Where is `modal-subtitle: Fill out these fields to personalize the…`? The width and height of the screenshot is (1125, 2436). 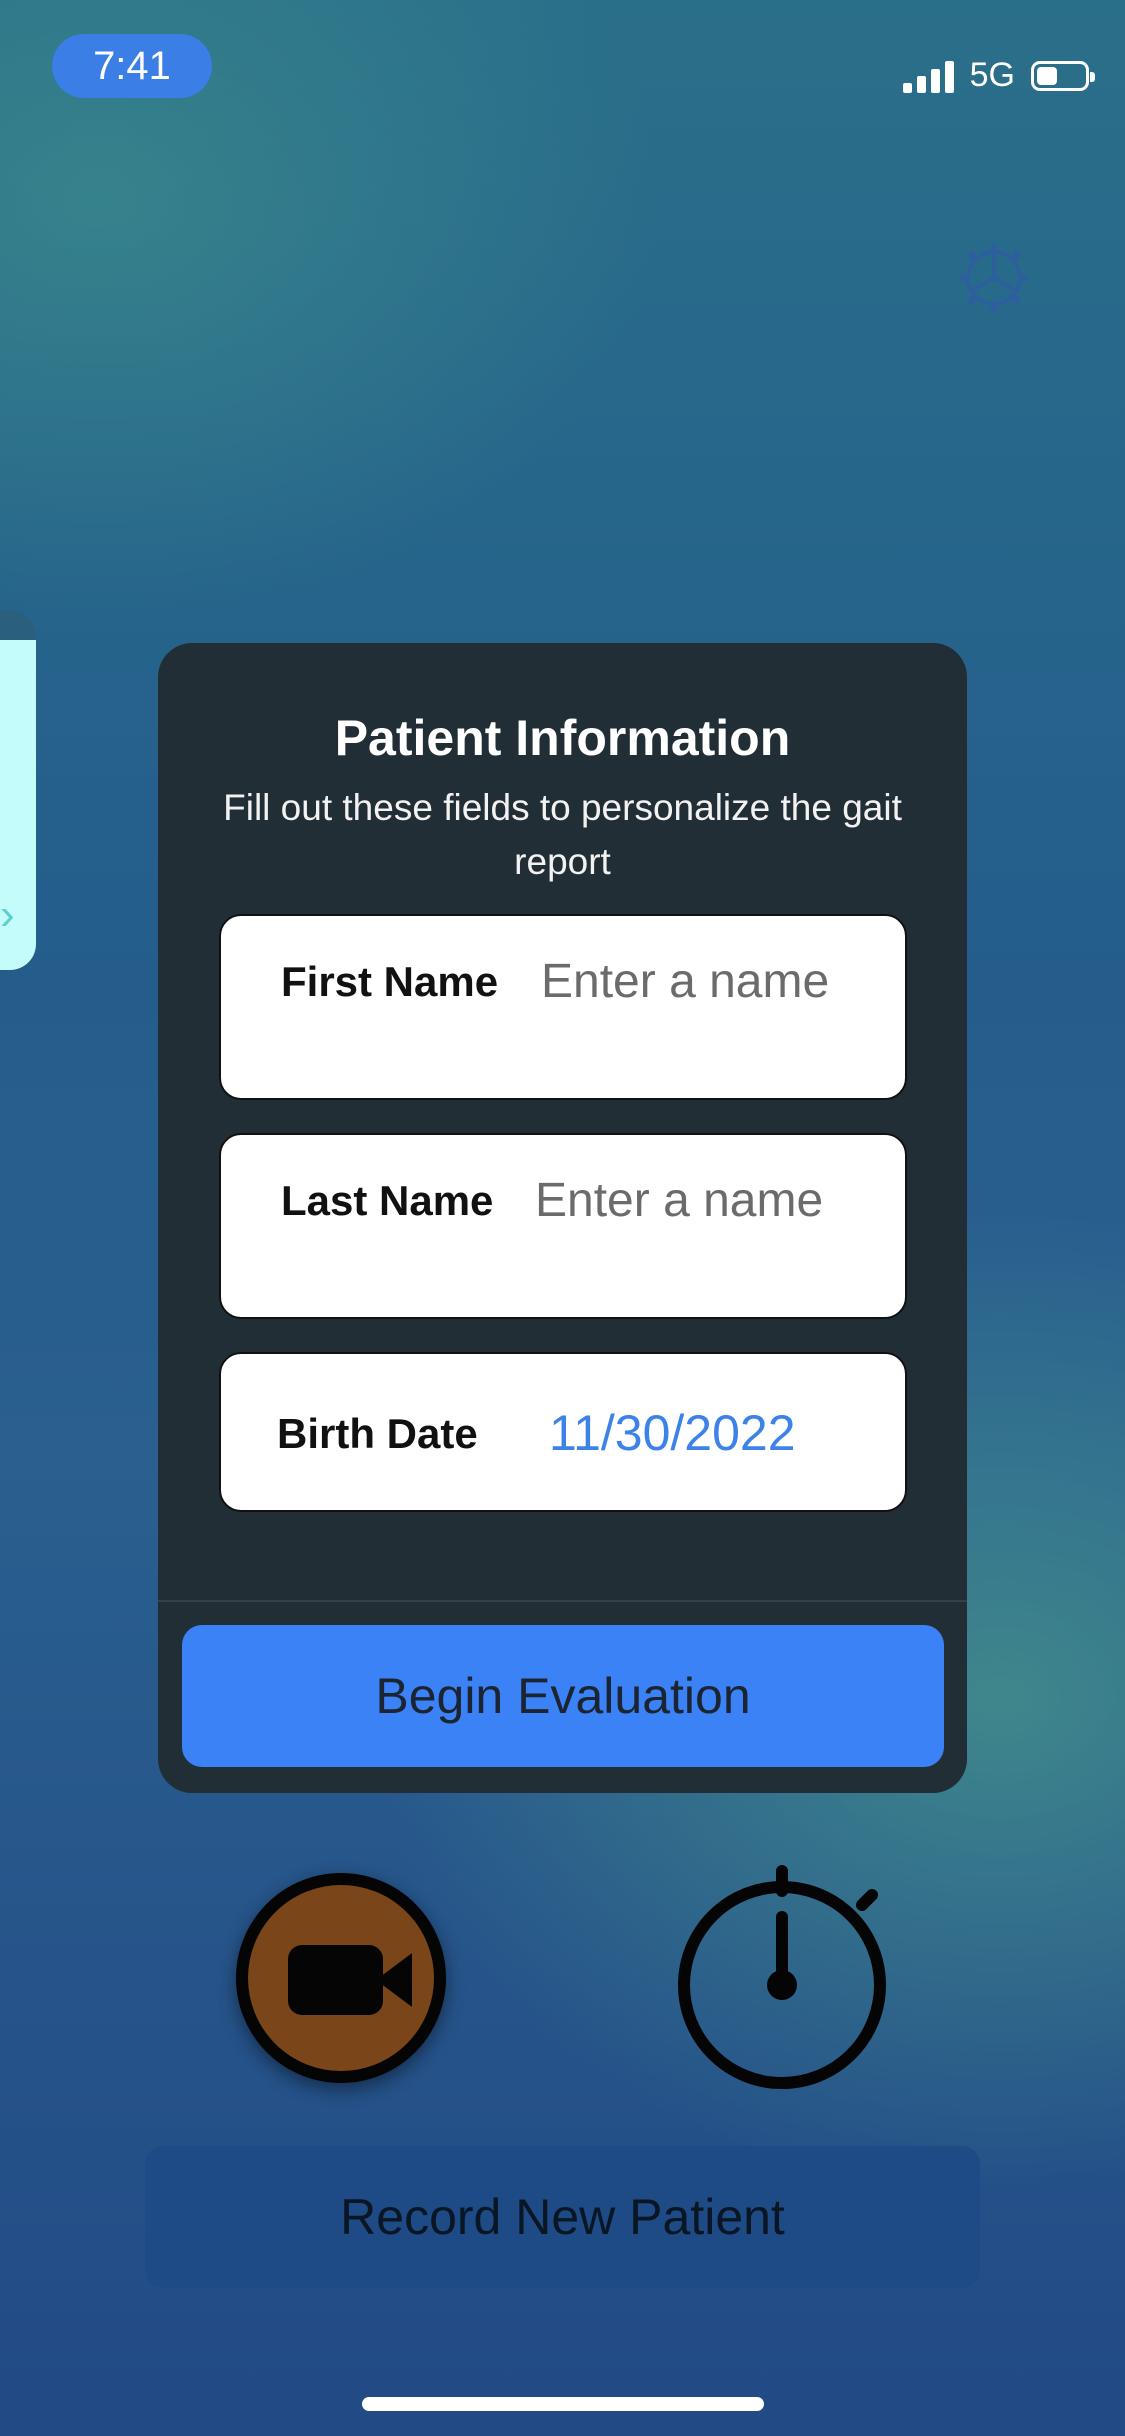 modal-subtitle: Fill out these fields to personalize the… is located at coordinates (562, 834).